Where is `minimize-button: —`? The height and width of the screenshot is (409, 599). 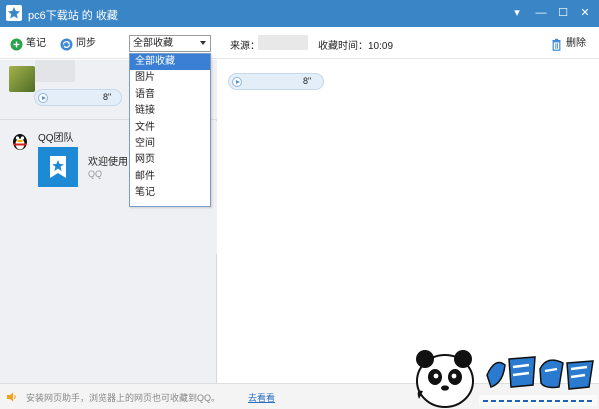 minimize-button: — is located at coordinates (541, 13).